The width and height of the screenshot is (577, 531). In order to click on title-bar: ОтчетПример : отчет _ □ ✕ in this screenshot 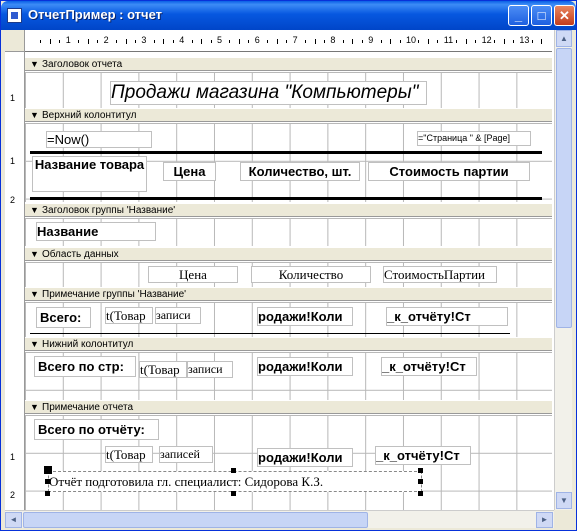, I will do `click(288, 15)`.